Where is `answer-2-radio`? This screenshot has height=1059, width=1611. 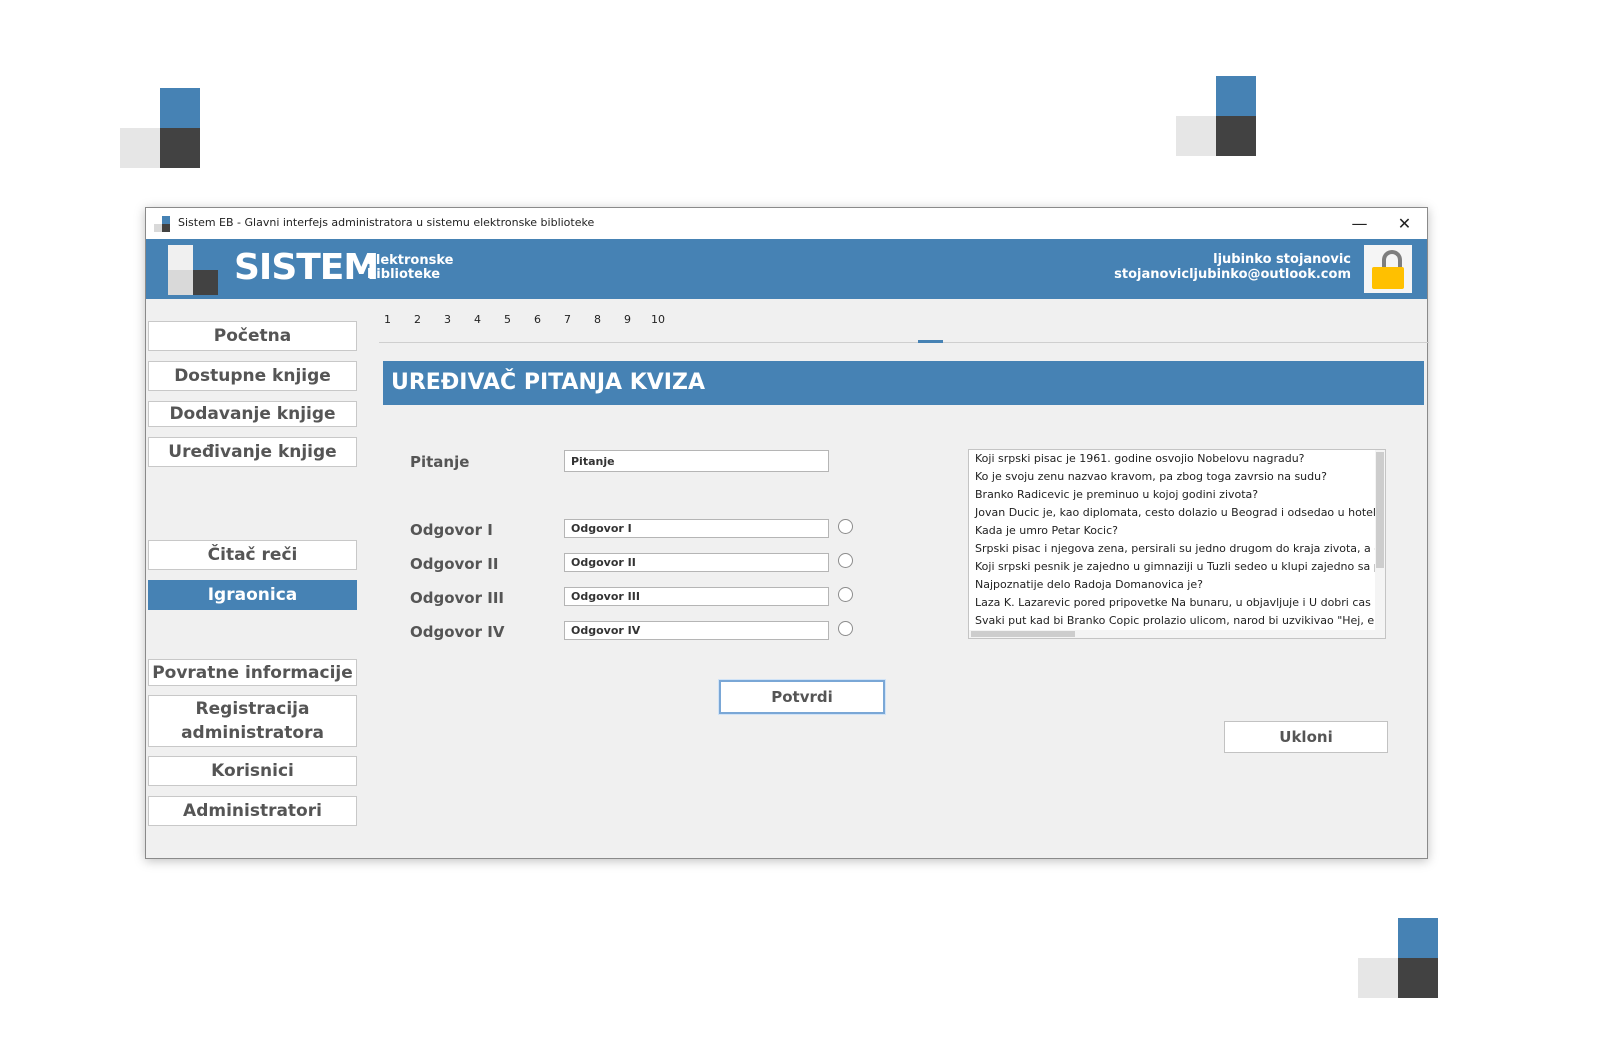
answer-2-radio is located at coordinates (845, 560).